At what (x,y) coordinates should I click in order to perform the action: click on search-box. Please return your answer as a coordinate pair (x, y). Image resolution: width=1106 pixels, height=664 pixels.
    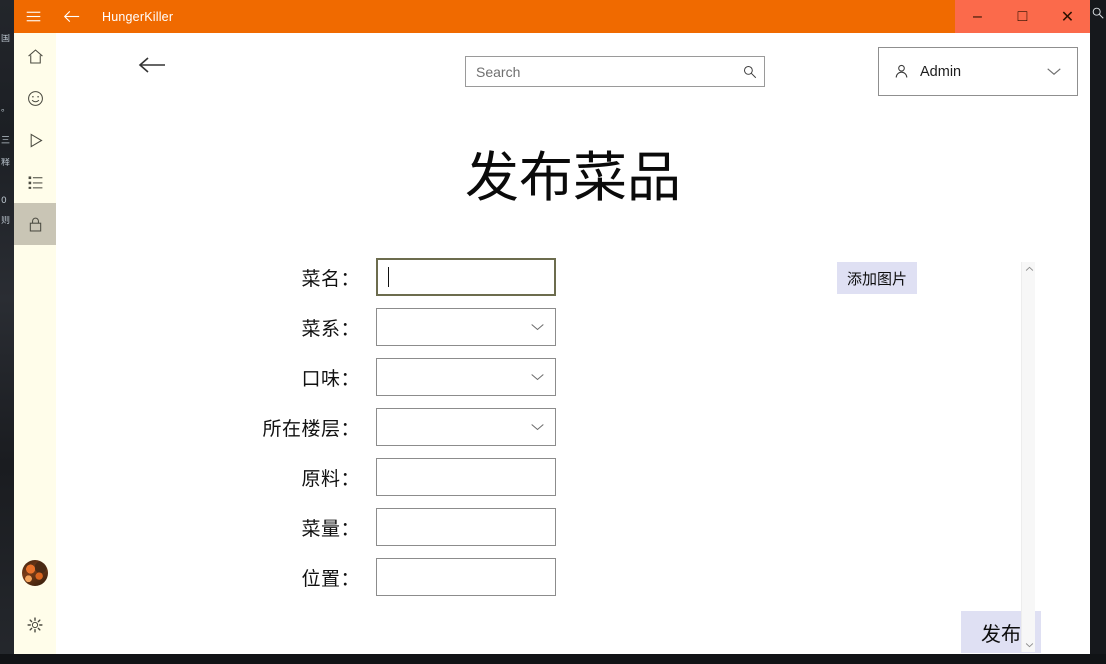
    Looking at the image, I should click on (615, 71).